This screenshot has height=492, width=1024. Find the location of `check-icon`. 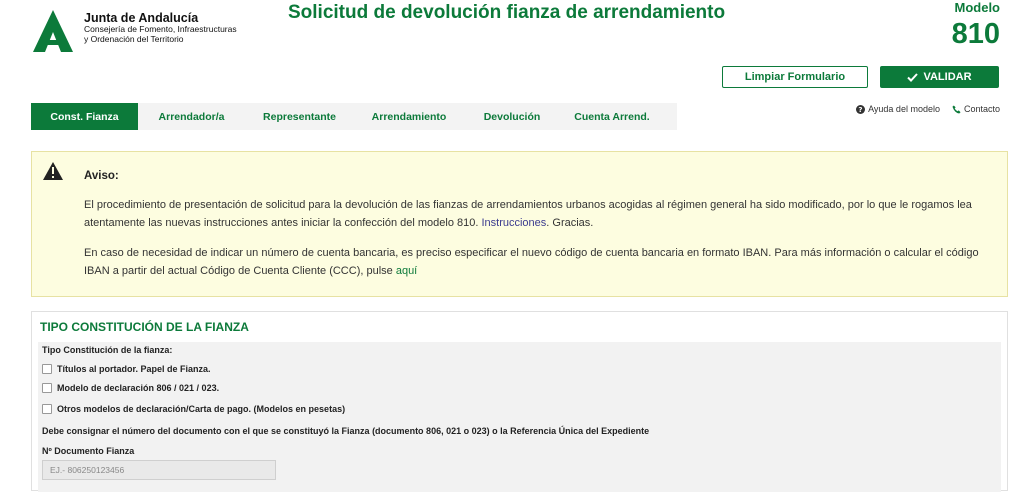

check-icon is located at coordinates (913, 77).